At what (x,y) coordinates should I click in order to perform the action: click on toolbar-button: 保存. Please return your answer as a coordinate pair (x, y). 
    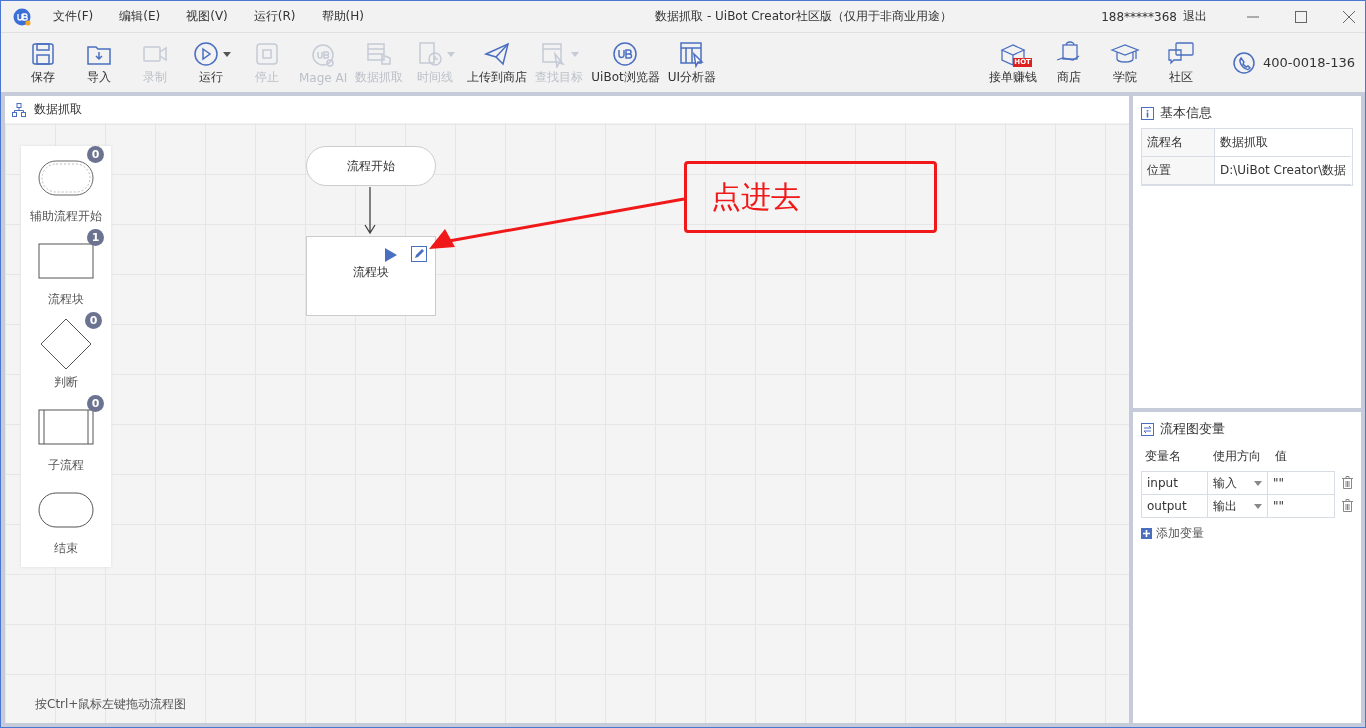
    Looking at the image, I should click on (43, 62).